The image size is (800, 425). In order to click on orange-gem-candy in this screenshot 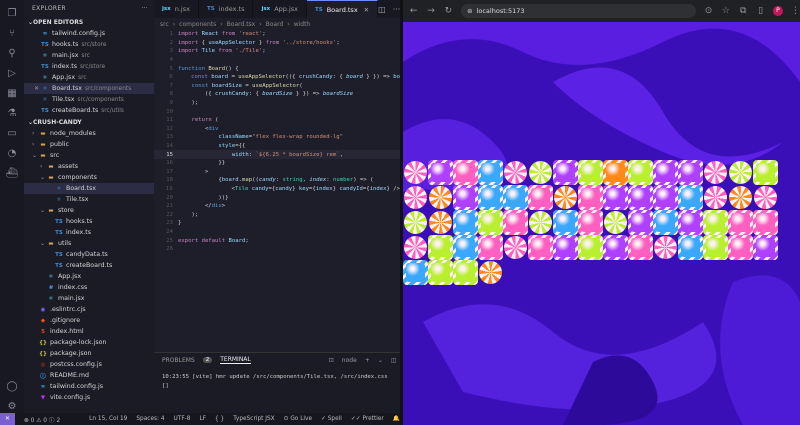, I will do `click(615, 172)`.